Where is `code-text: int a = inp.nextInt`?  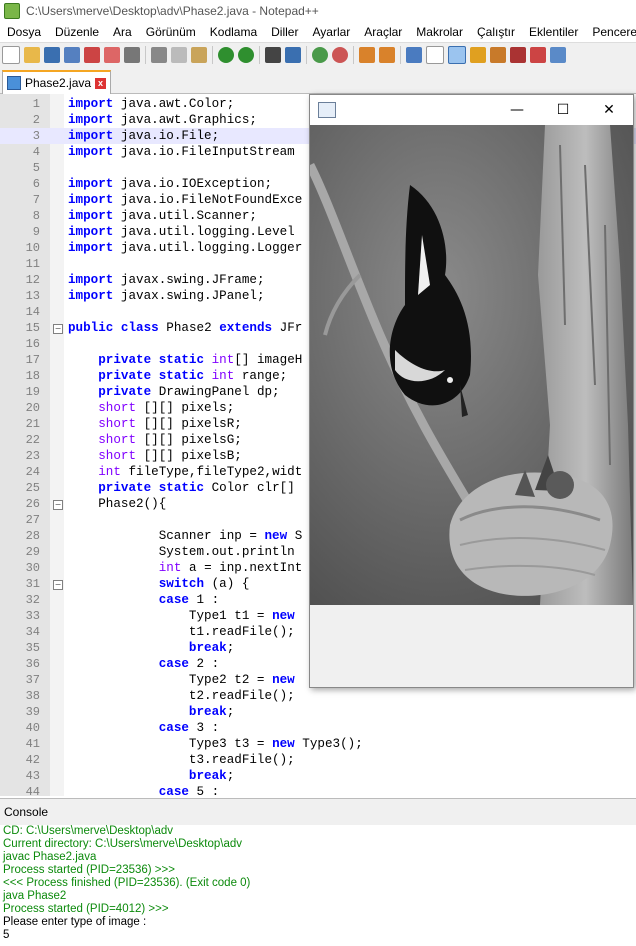 code-text: int a = inp.nextInt is located at coordinates (230, 568).